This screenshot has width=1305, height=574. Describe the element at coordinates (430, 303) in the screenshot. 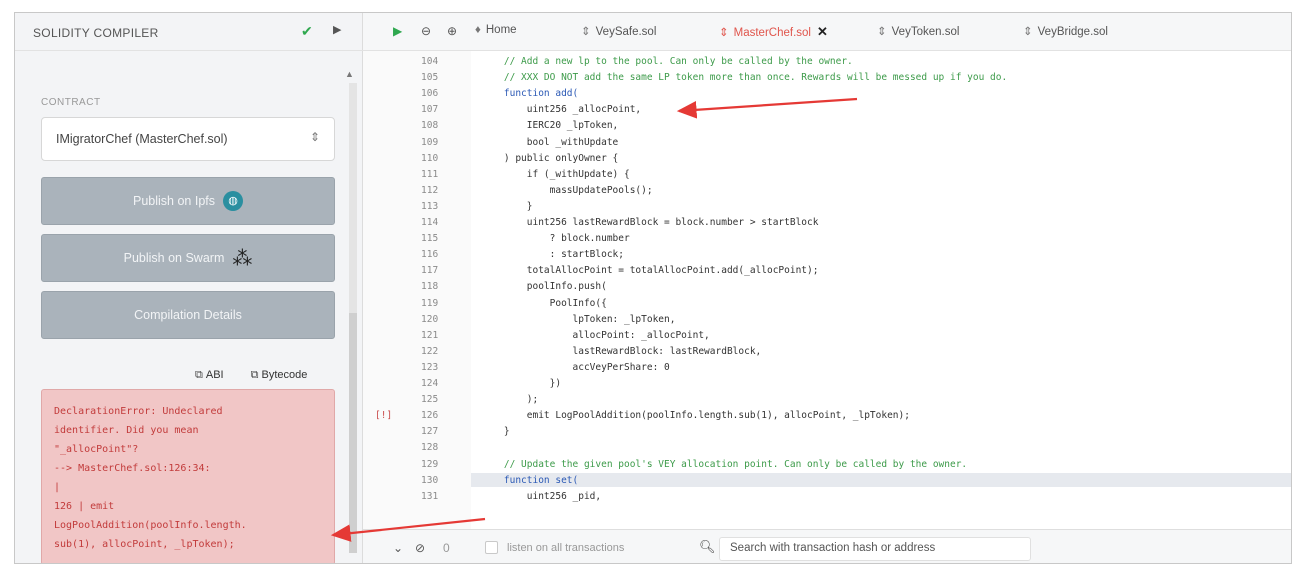

I see `line-number: 119` at that location.